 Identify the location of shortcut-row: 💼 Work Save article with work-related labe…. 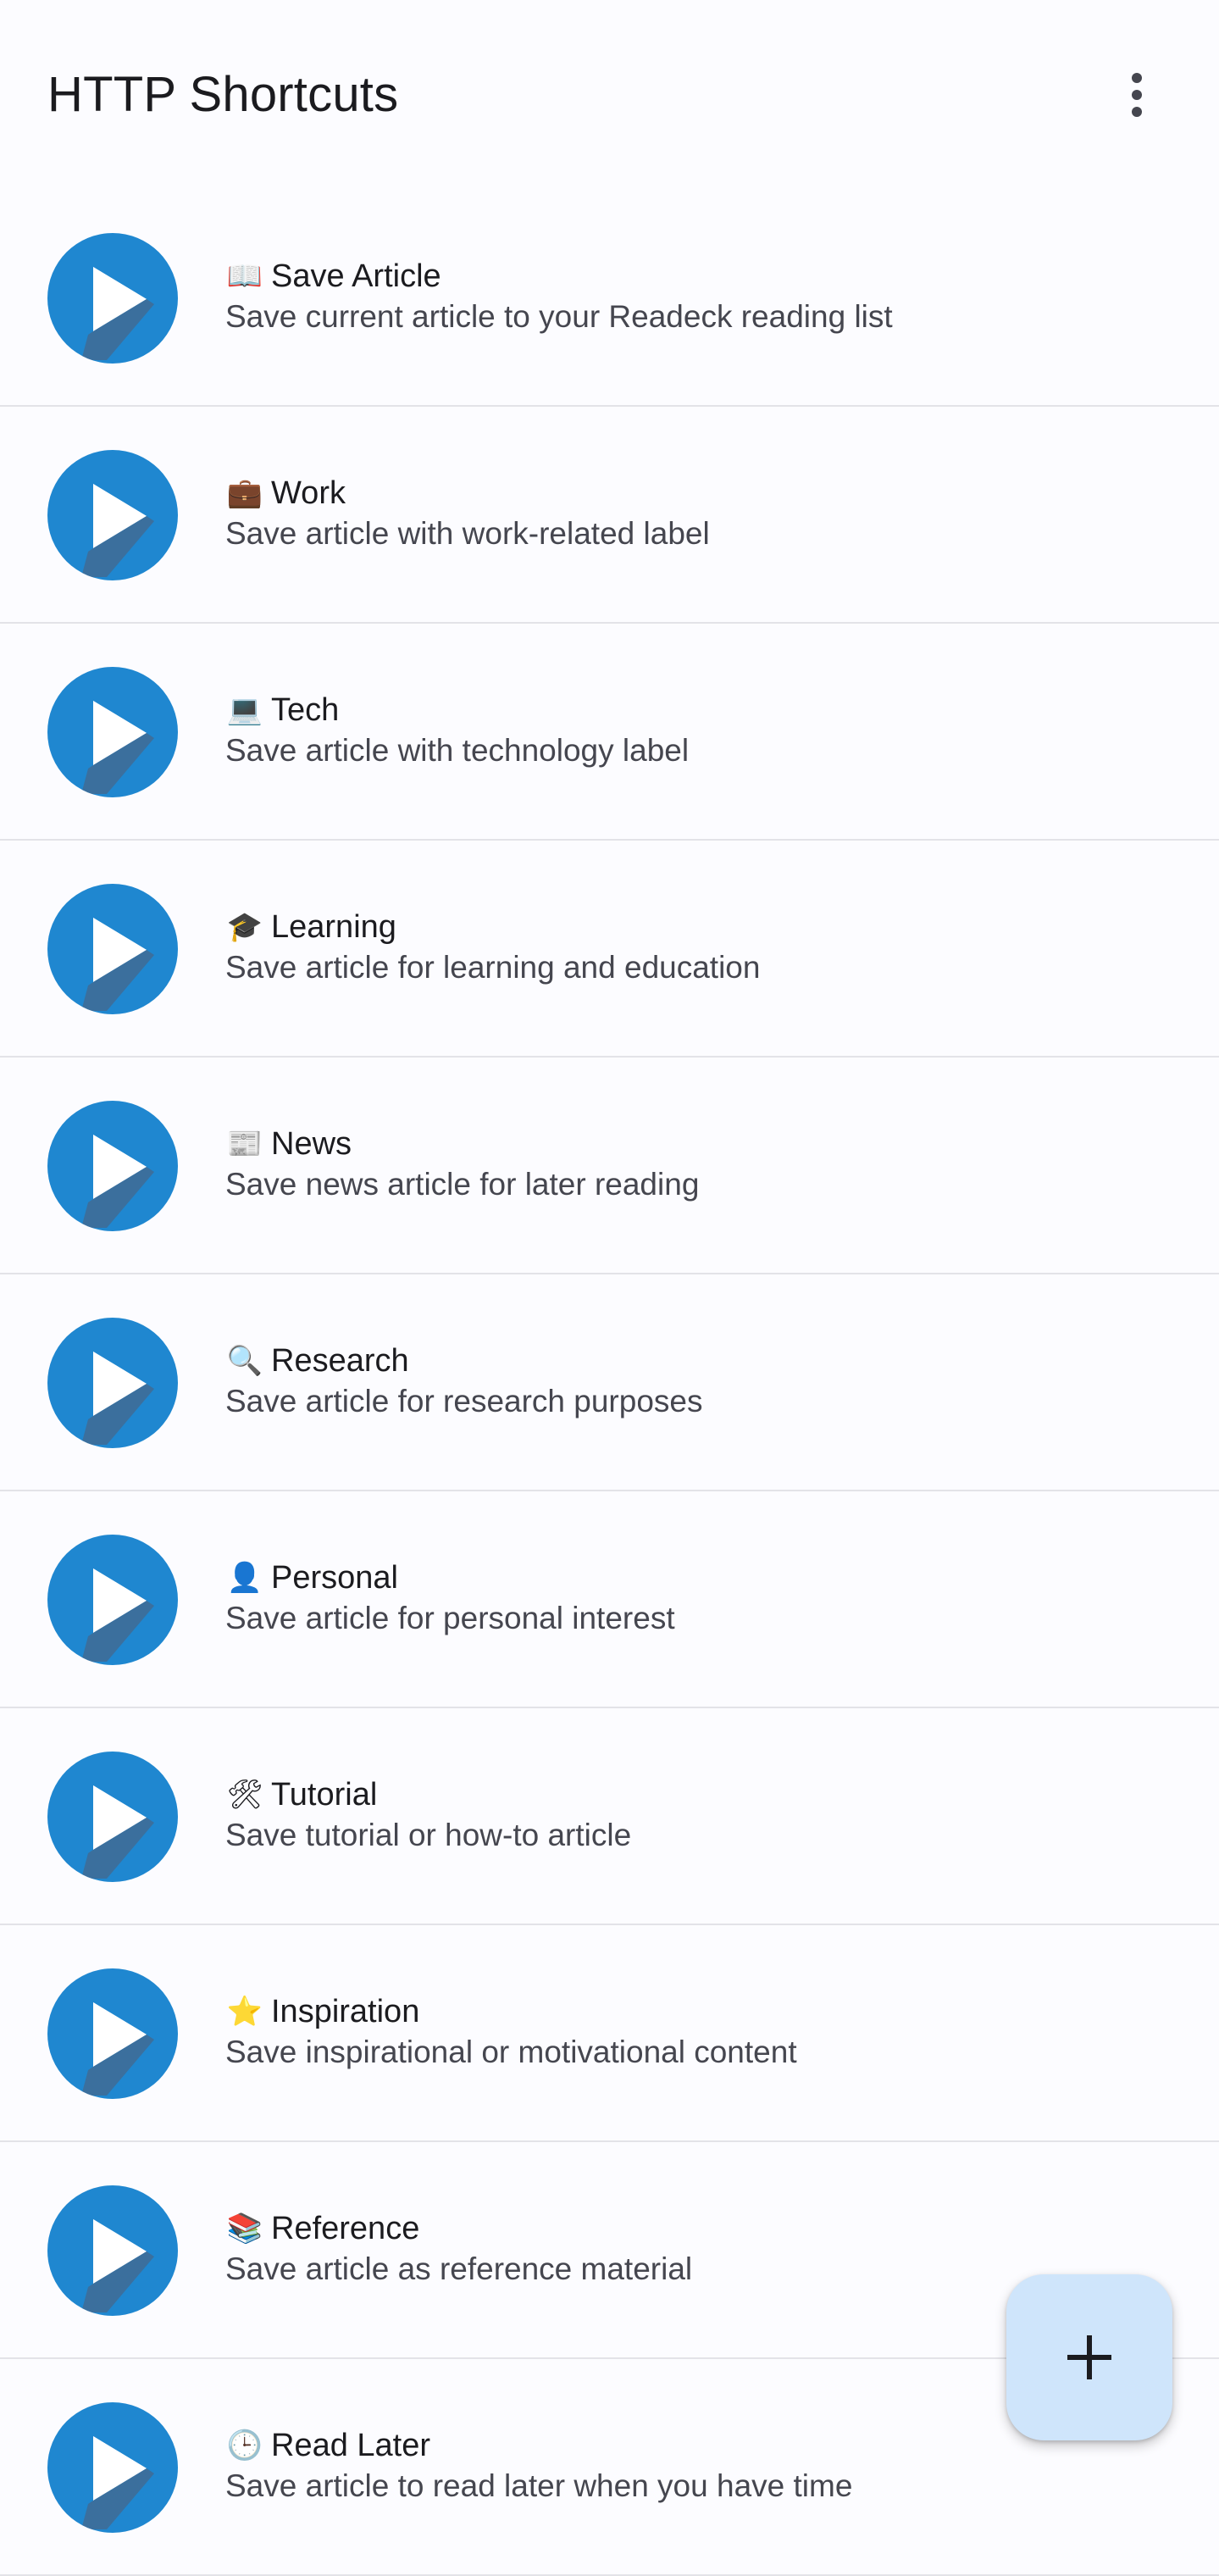
(609, 515).